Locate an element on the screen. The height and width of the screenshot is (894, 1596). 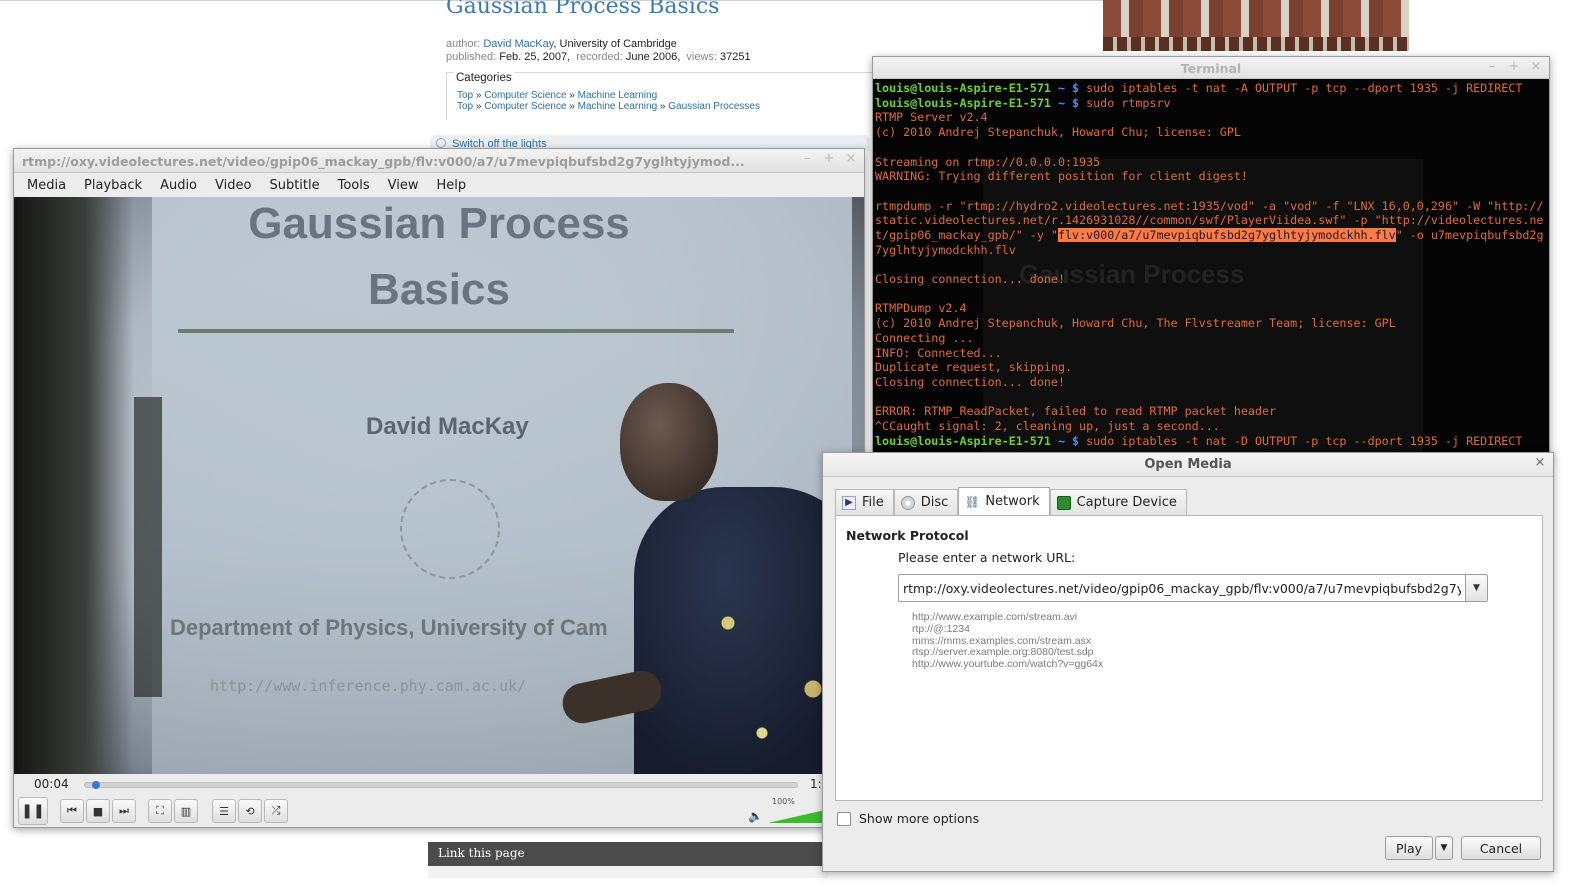
terminal-title: Terminal is located at coordinates (1211, 68).